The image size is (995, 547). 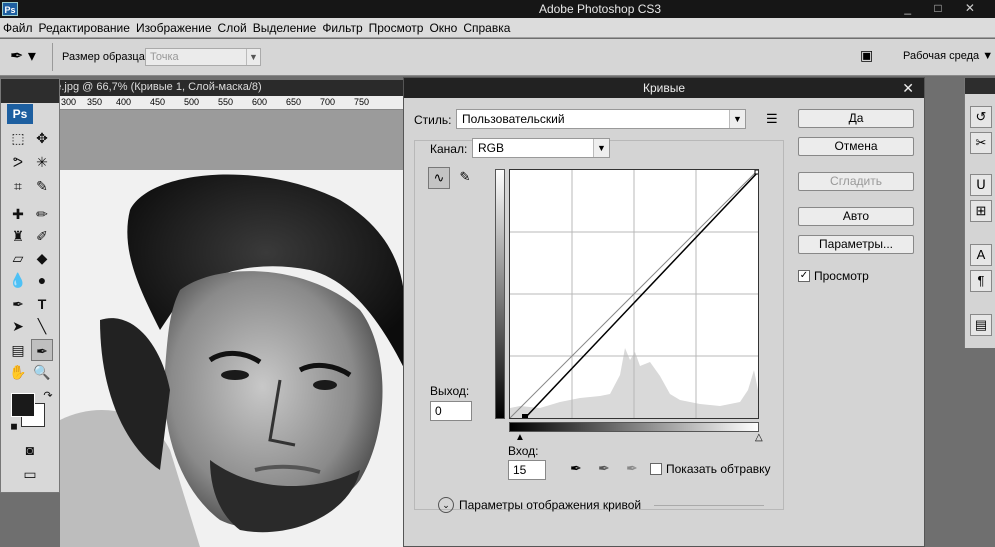 I want to click on history-panel-icon: ↺, so click(x=981, y=117).